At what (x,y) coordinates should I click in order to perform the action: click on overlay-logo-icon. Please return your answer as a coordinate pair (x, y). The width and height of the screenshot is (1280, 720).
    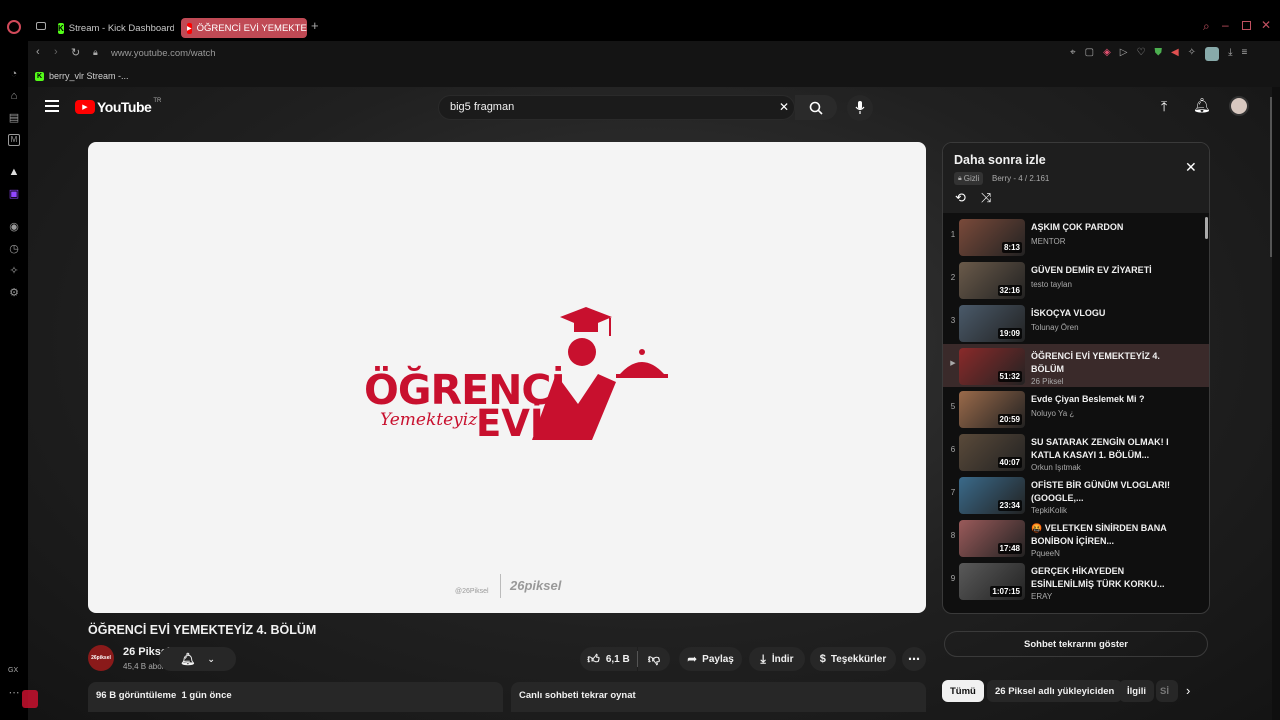
    Looking at the image, I should click on (30, 699).